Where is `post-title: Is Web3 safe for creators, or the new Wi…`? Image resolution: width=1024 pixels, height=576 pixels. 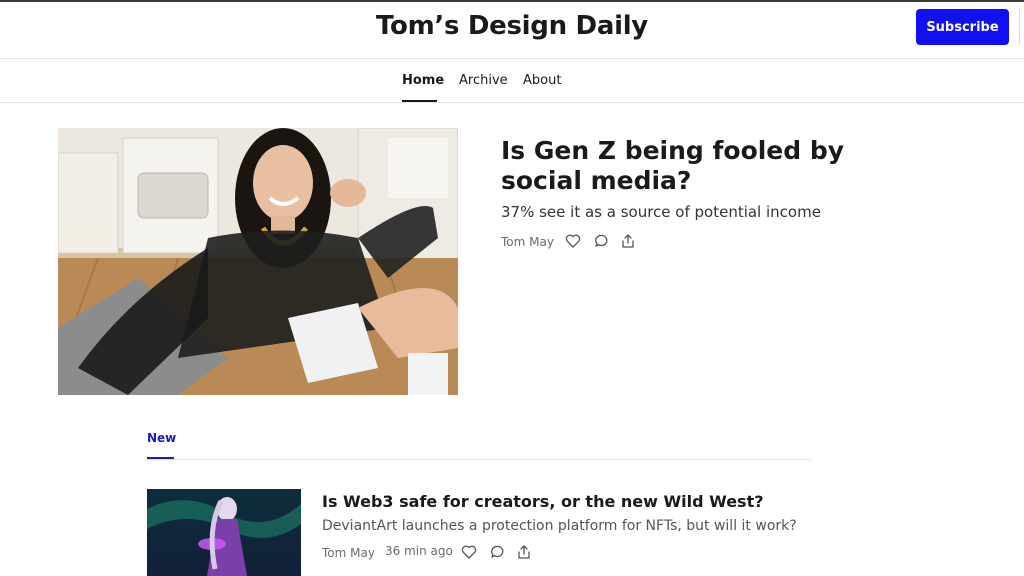
post-title: Is Web3 safe for creators, or the new Wi… is located at coordinates (543, 501).